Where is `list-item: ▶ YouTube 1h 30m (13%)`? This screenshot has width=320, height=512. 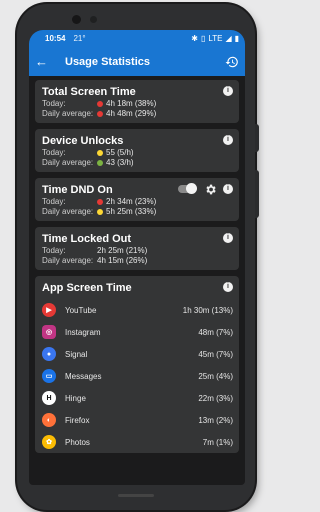 list-item: ▶ YouTube 1h 30m (13%) is located at coordinates (137, 310).